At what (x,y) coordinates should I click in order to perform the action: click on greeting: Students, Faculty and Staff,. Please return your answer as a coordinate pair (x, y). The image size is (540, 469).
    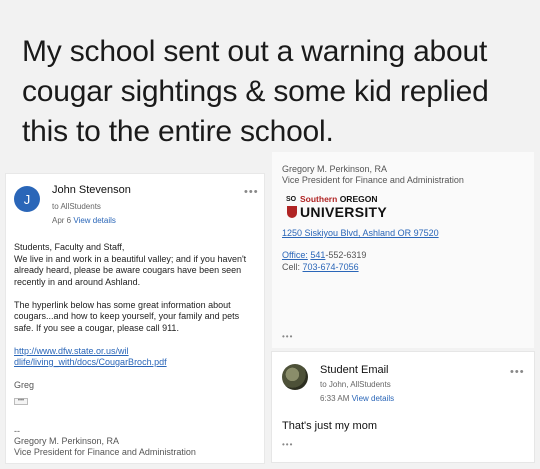
    Looking at the image, I should click on (69, 247).